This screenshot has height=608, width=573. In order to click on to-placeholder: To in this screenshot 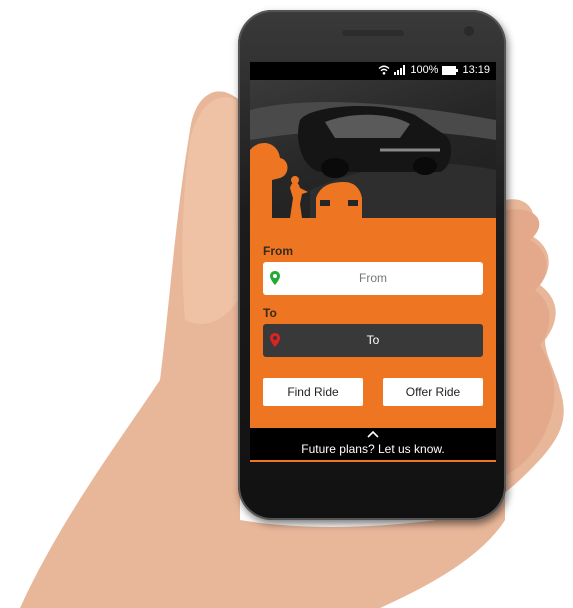, I will do `click(373, 340)`.